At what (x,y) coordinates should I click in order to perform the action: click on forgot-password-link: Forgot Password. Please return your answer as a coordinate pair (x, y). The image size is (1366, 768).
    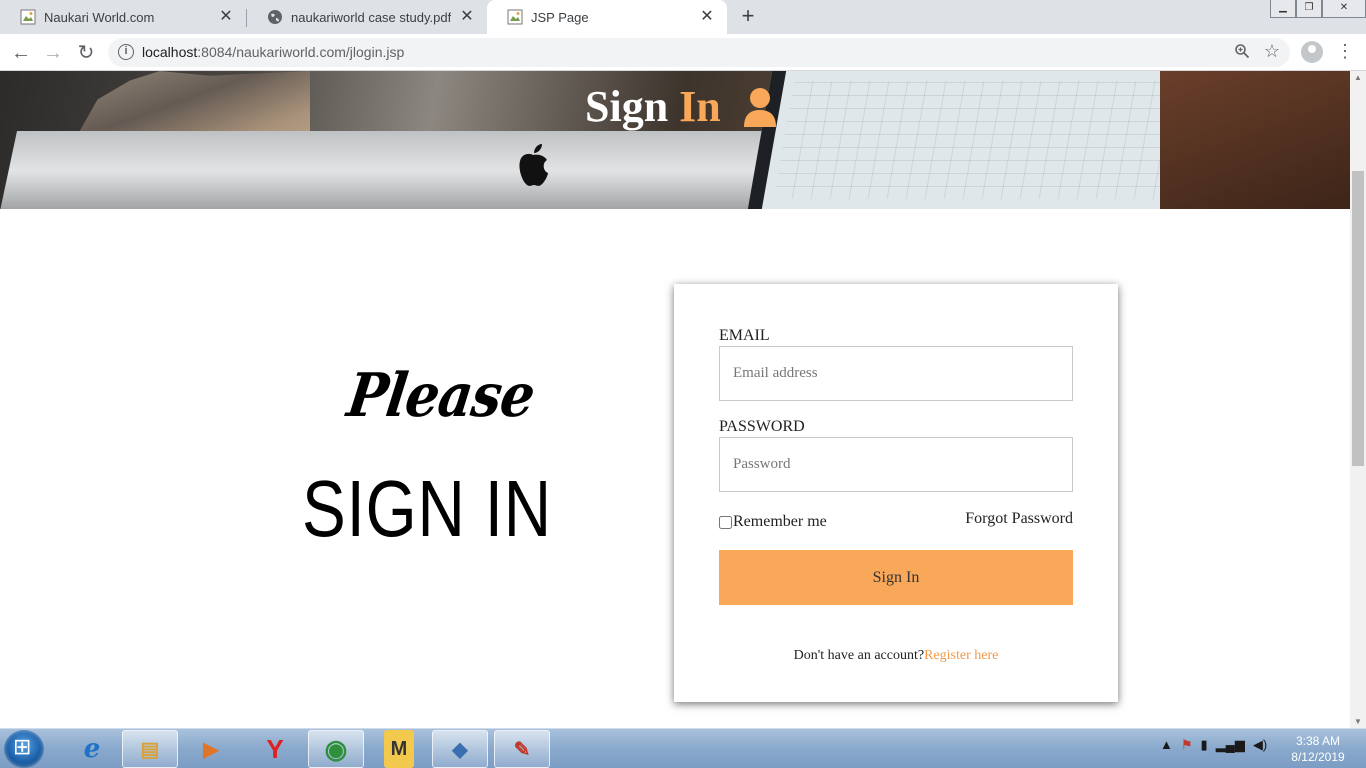
    Looking at the image, I should click on (1019, 519).